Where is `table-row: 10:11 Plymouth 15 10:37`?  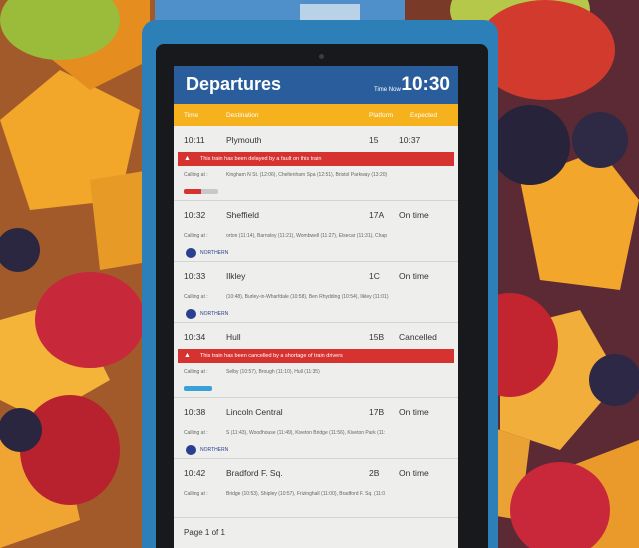
table-row: 10:11 Plymouth 15 10:37 is located at coordinates (316, 139).